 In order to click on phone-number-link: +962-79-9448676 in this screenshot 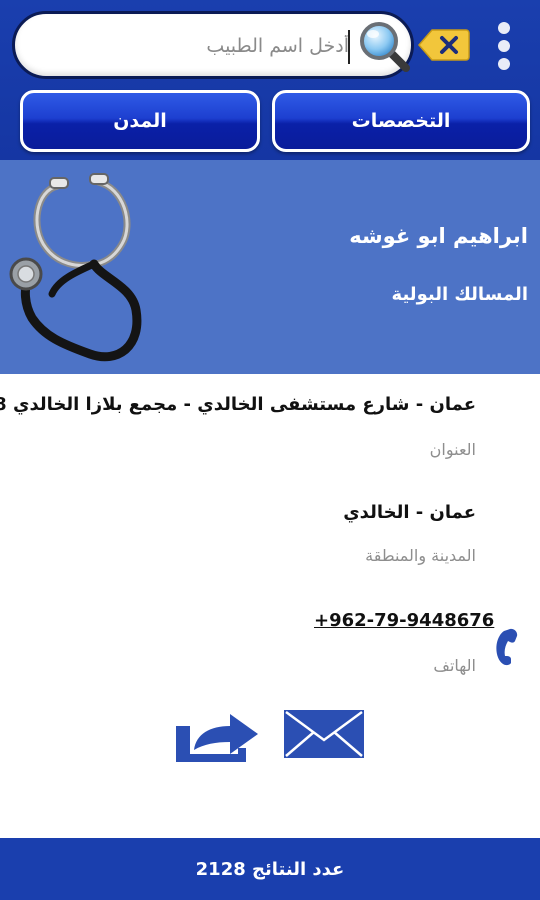, I will do `click(404, 620)`.